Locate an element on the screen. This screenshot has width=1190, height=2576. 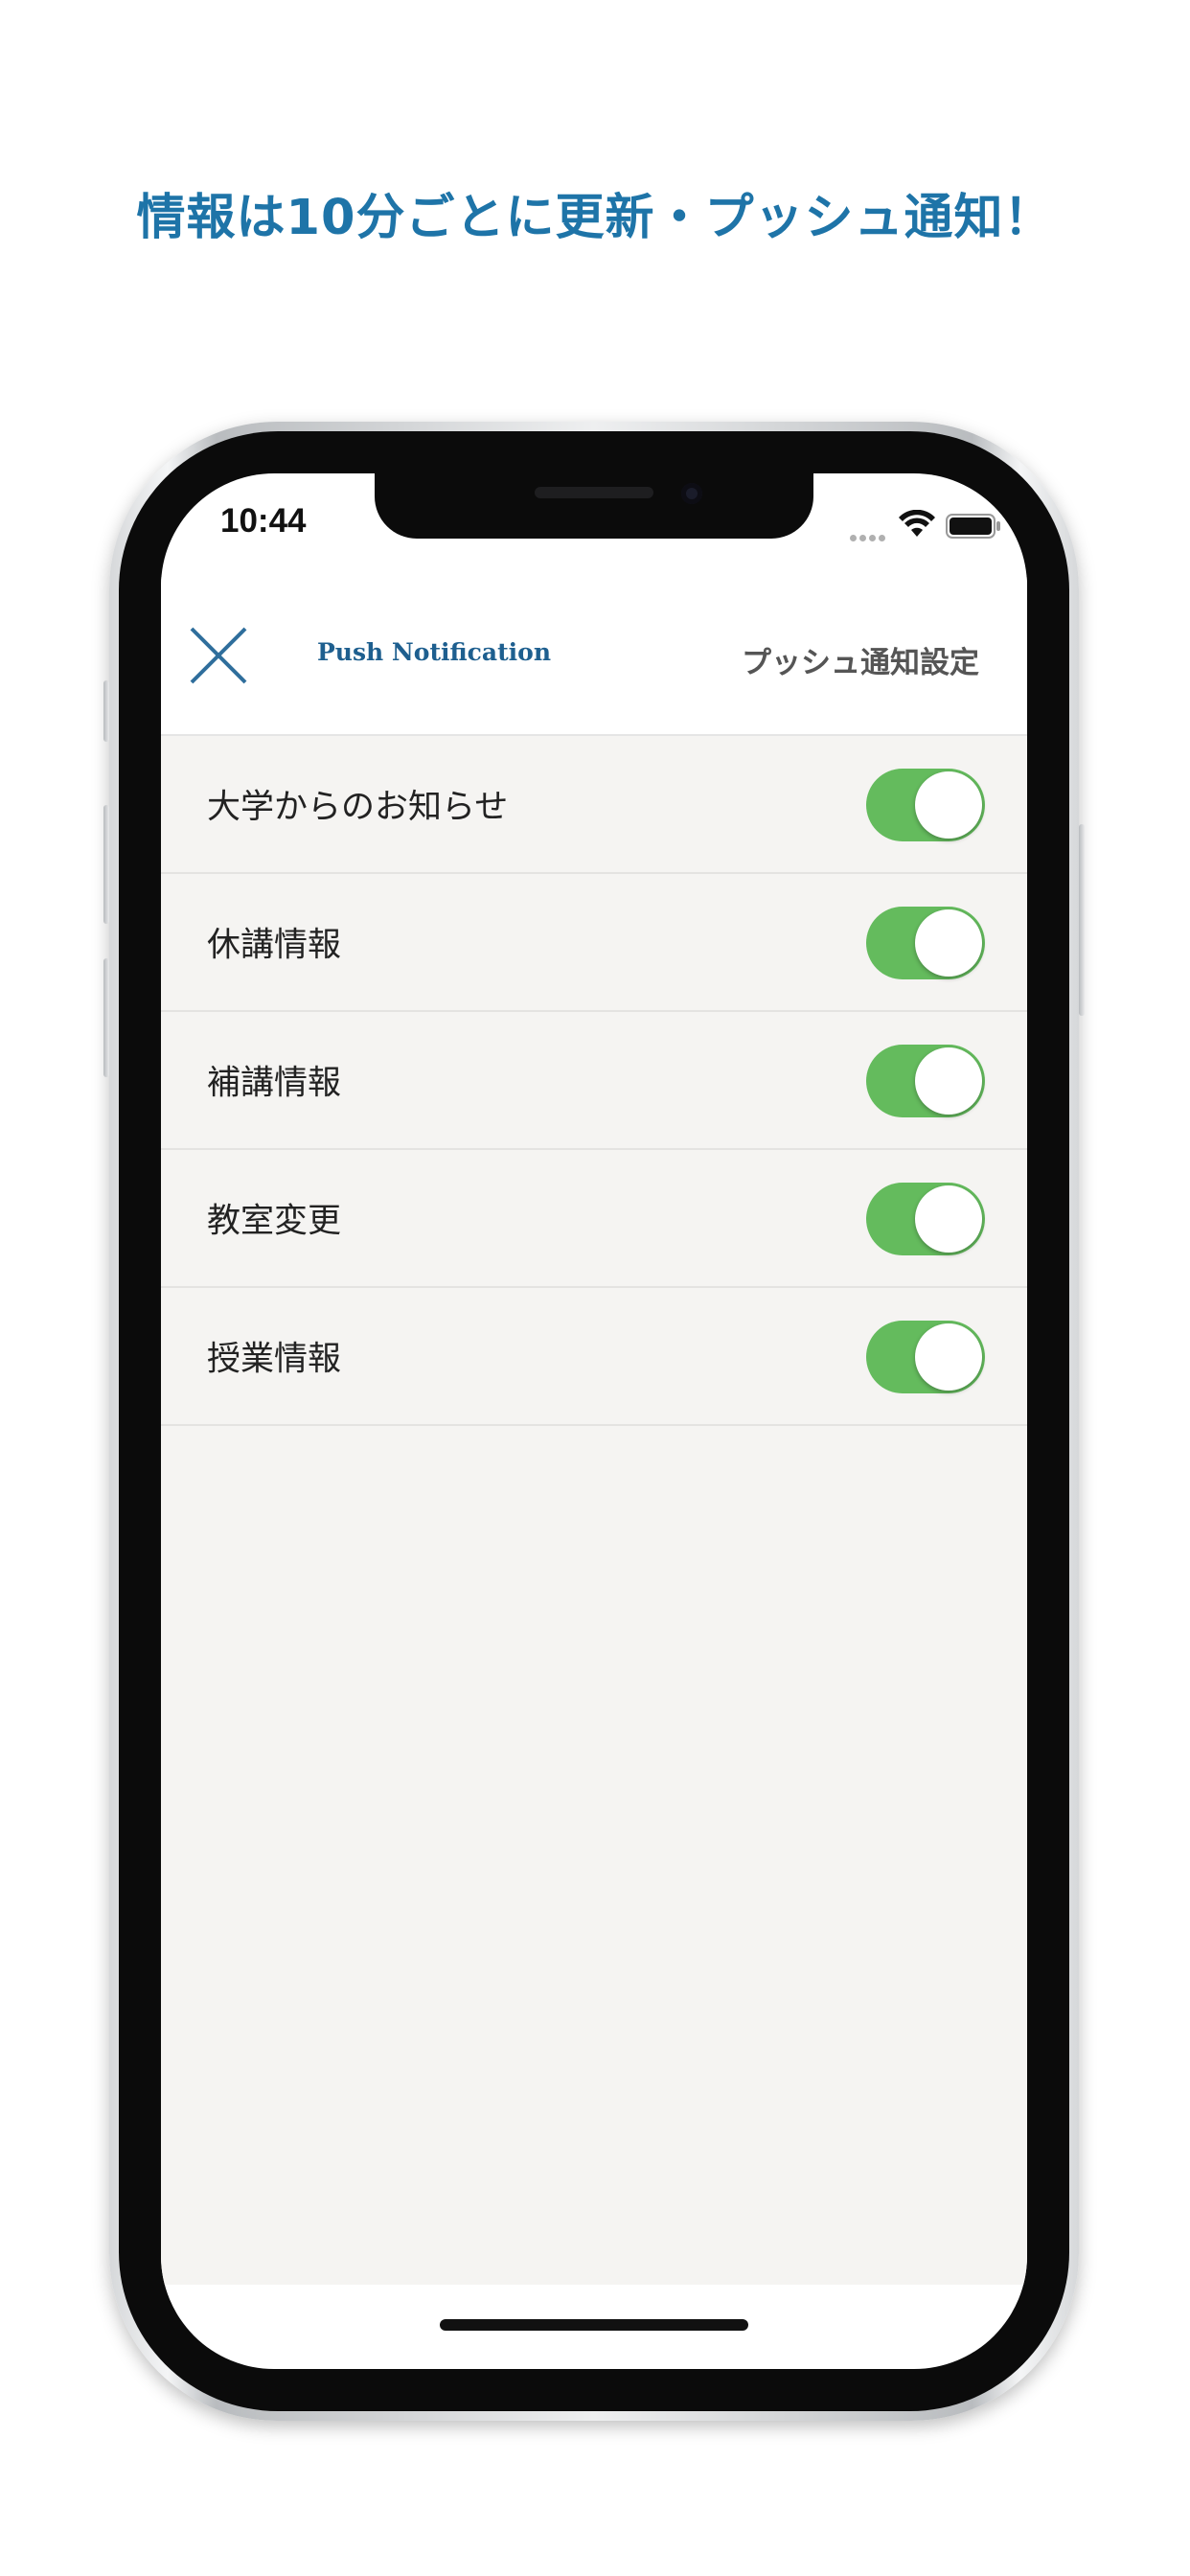
setting-row-university-news: 大学からのお知らせ is located at coordinates (594, 805).